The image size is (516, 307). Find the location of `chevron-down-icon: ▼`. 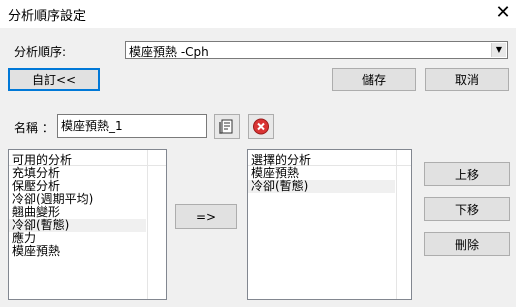

chevron-down-icon: ▼ is located at coordinates (498, 50).